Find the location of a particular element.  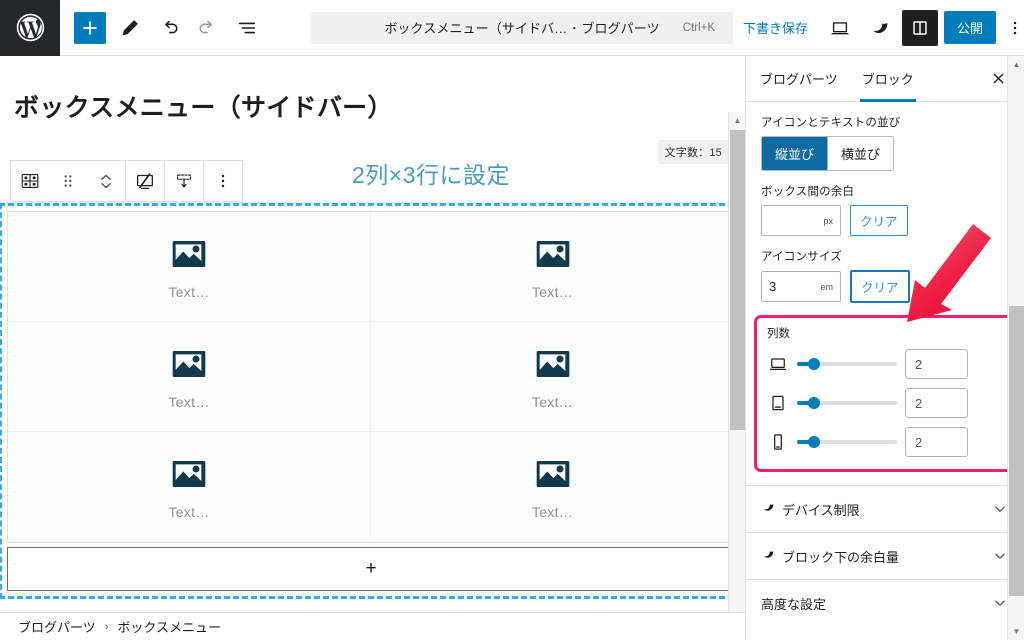

document-title: ボックスメニュー（サイドバ… ･ ブログパーツ is located at coordinates (522, 28).